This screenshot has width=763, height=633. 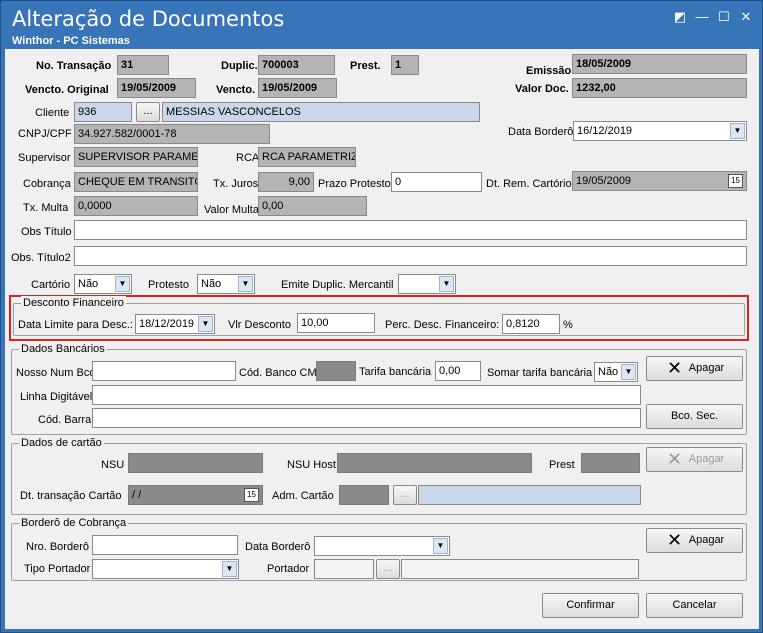 I want to click on close-icon: ✕, so click(x=746, y=17).